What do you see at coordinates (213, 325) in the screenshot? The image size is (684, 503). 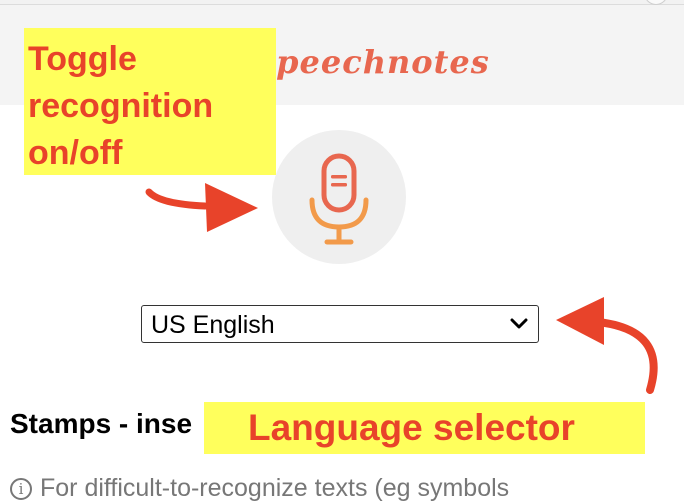 I see `language-select-value: US English` at bounding box center [213, 325].